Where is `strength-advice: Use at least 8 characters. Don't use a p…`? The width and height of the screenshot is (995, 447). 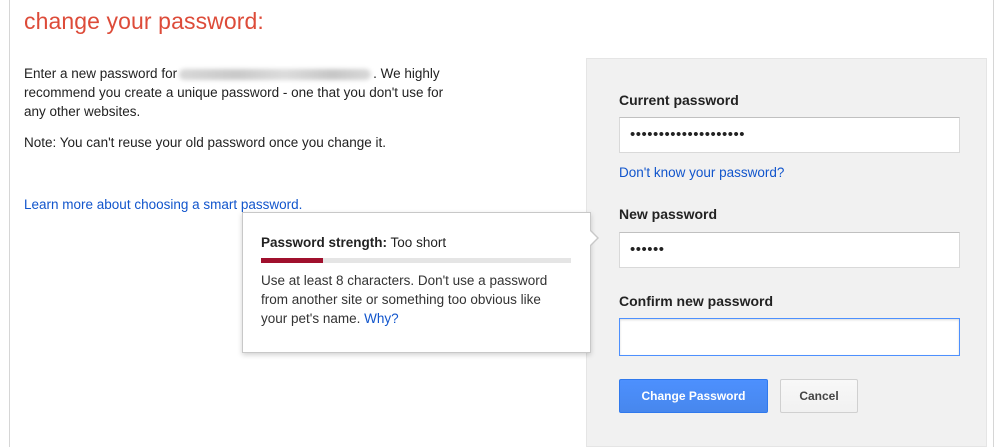
strength-advice: Use at least 8 characters. Don't use a p… is located at coordinates (411, 299).